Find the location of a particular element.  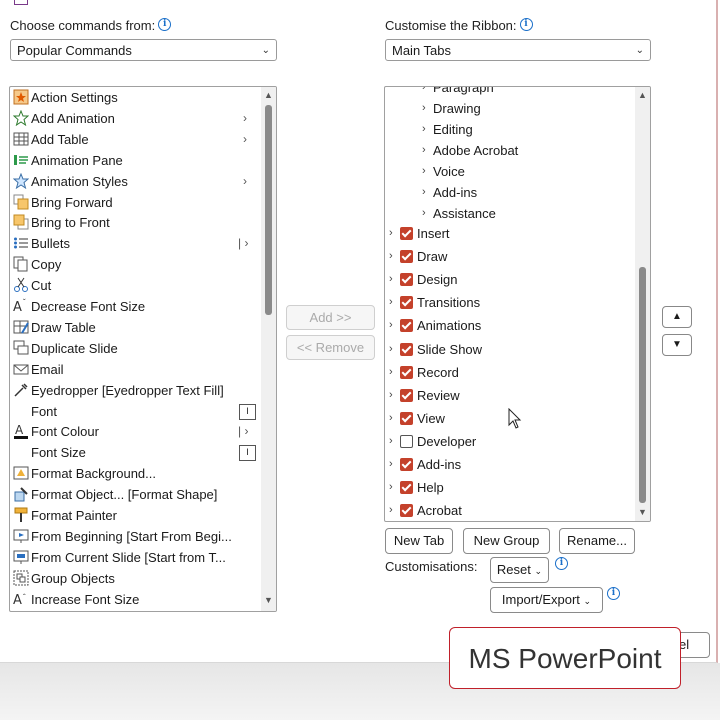

ribbon-tab-item: › Slide Show is located at coordinates (509, 349).